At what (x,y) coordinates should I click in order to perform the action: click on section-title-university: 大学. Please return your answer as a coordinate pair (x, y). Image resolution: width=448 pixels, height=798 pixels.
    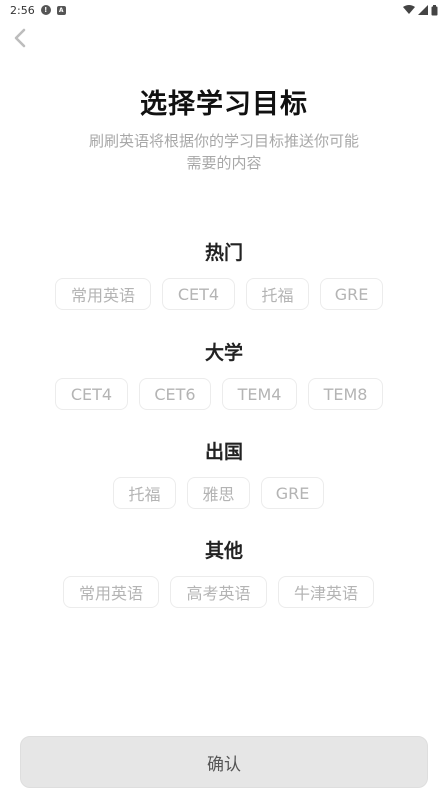
    Looking at the image, I should click on (223, 353).